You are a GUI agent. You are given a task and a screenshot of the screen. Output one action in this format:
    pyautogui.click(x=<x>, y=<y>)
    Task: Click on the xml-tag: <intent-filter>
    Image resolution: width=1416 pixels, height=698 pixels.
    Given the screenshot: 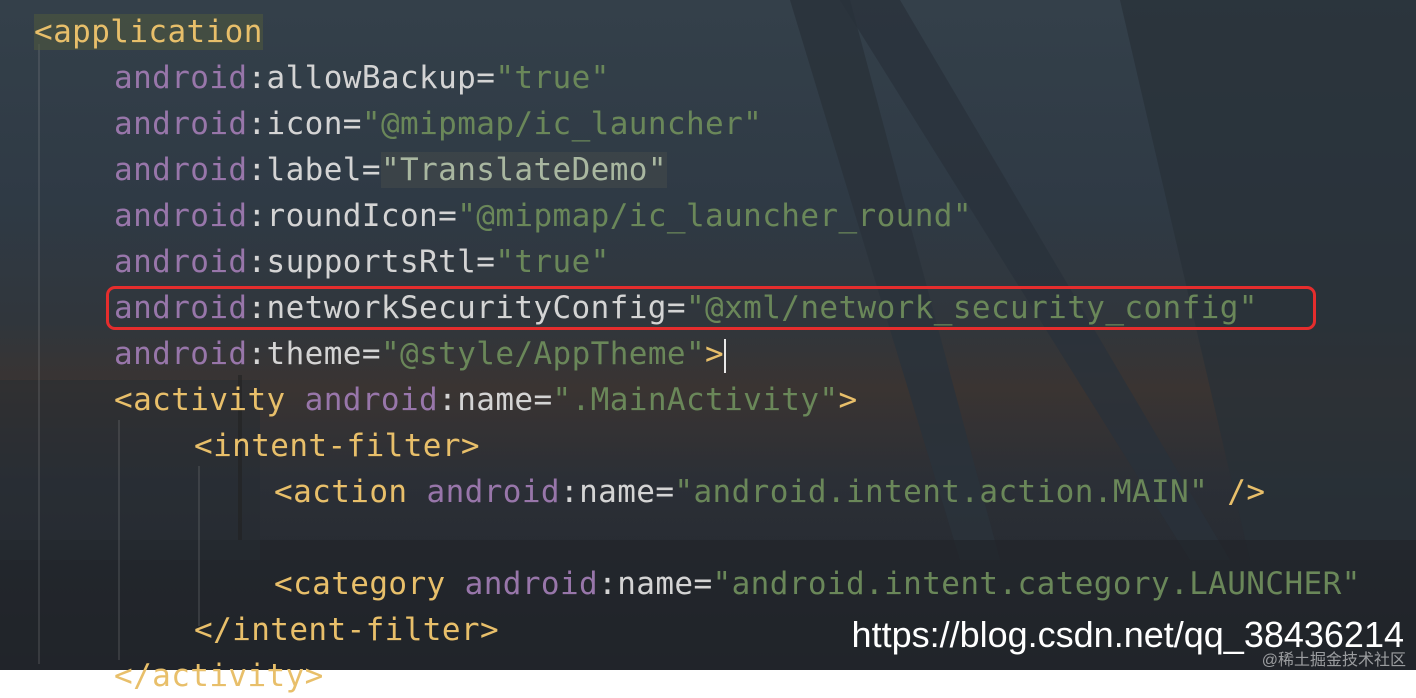 What is the action you would take?
    pyautogui.click(x=337, y=446)
    